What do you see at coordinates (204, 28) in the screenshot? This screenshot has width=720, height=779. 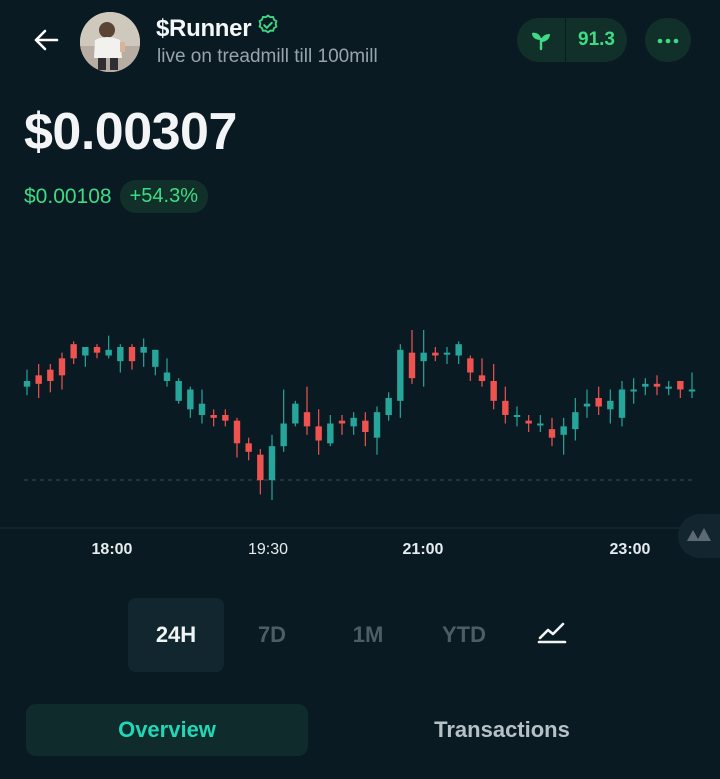 I see `token-name-text: $Runner` at bounding box center [204, 28].